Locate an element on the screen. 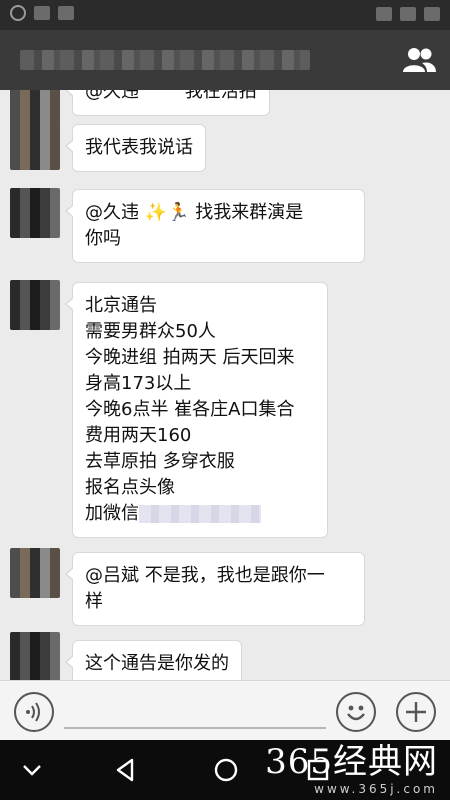  message-bubble: 这个通告是你发的 is located at coordinates (153, 660).